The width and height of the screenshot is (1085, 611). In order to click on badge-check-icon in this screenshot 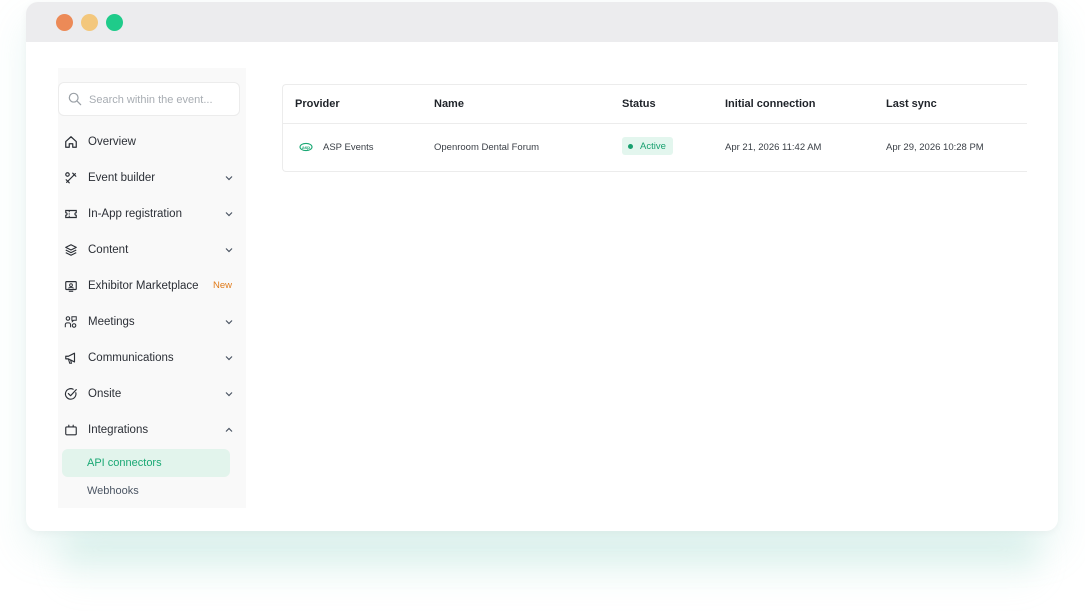, I will do `click(70, 394)`.